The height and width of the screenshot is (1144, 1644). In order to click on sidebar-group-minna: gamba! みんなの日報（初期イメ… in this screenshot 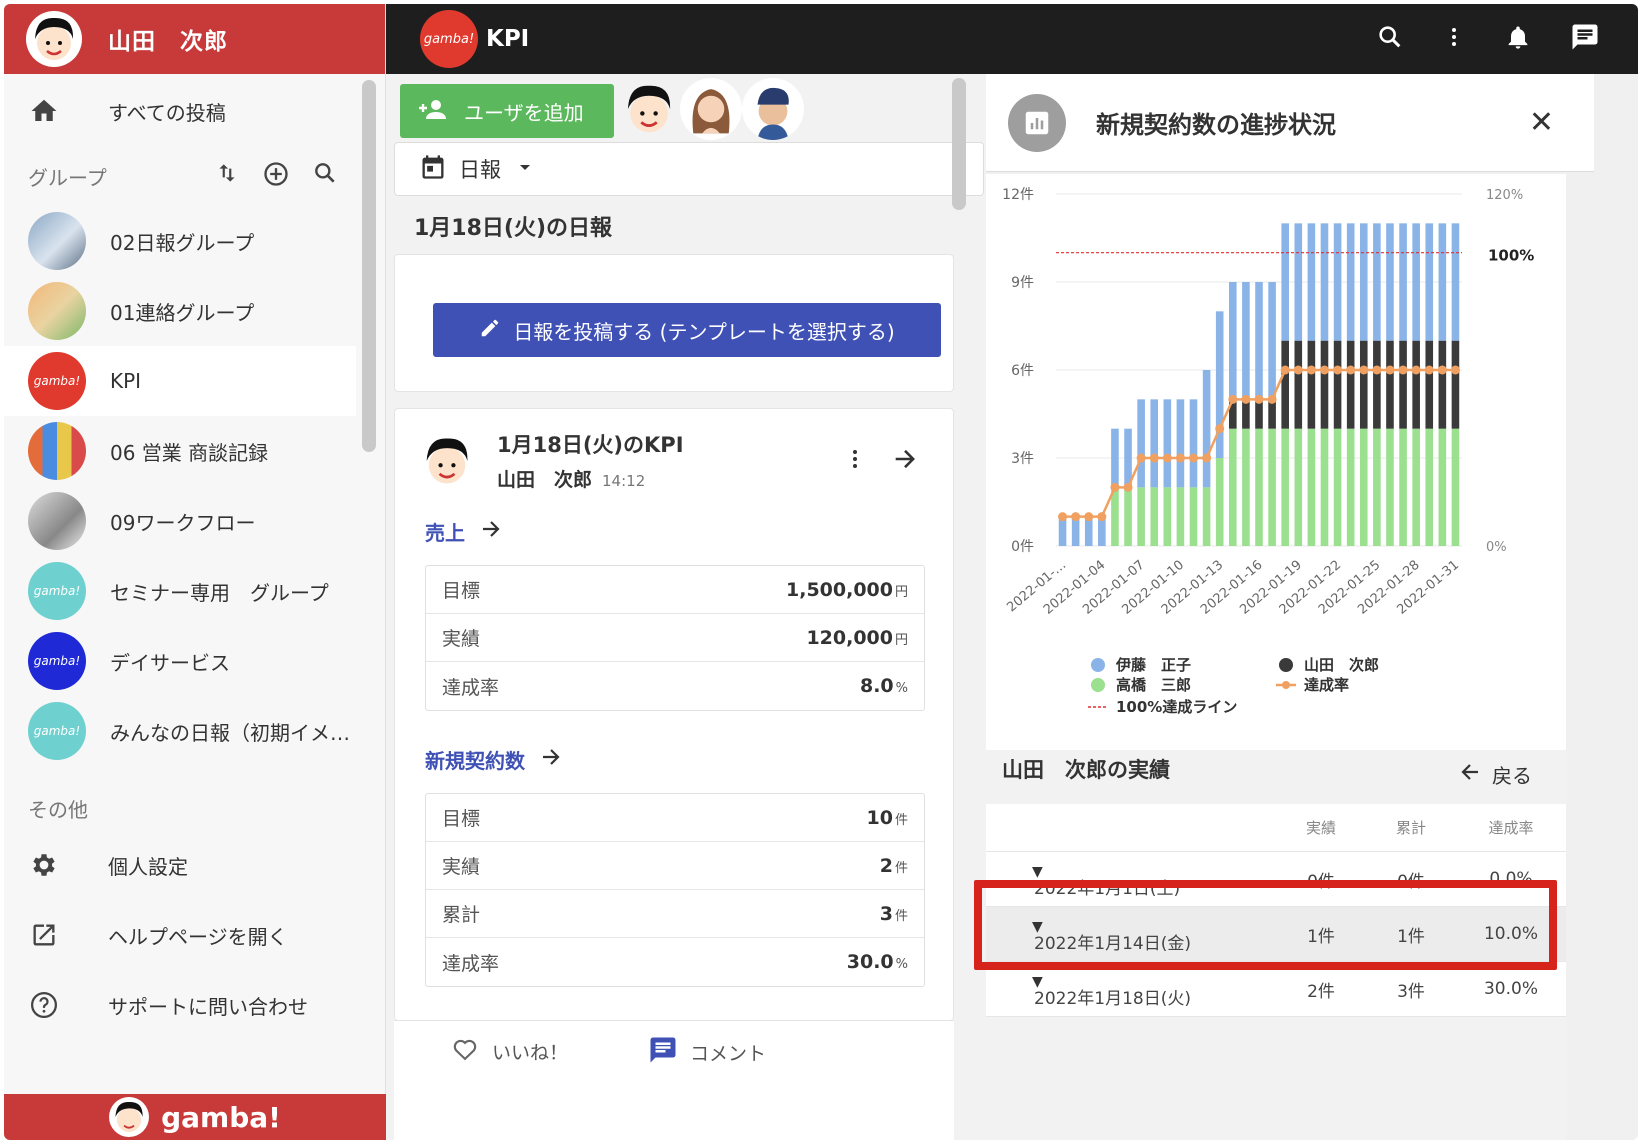, I will do `click(180, 731)`.